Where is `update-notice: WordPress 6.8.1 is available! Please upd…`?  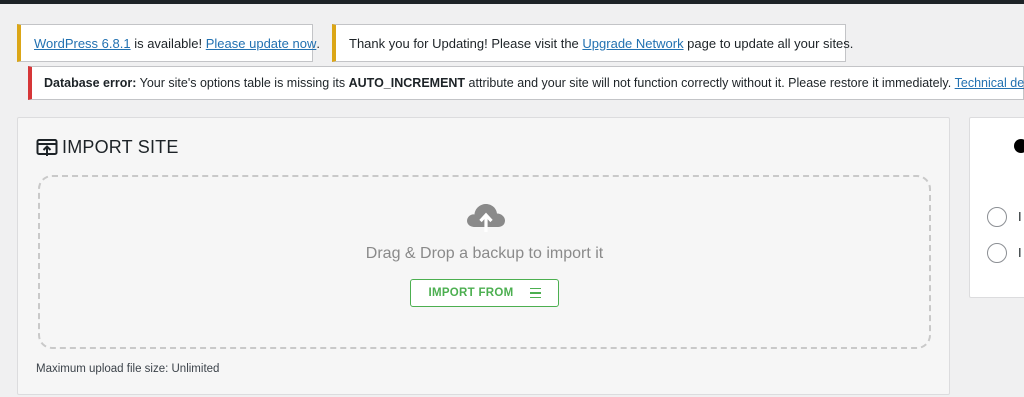 update-notice: WordPress 6.8.1 is available! Please upd… is located at coordinates (168, 43).